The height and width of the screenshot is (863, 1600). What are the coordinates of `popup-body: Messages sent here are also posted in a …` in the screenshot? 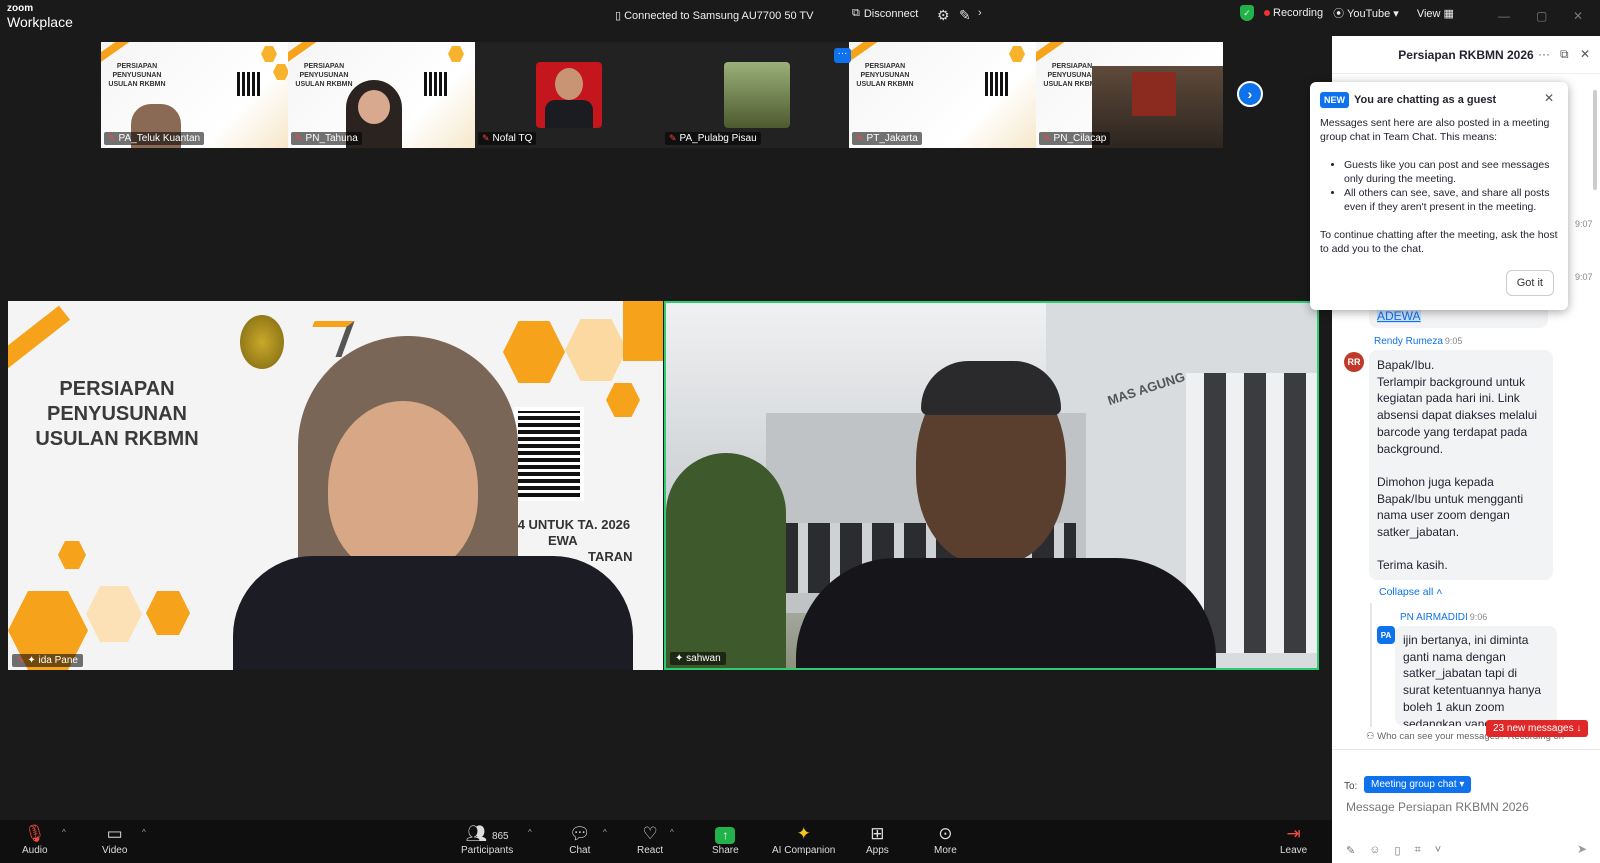 It's located at (1435, 130).